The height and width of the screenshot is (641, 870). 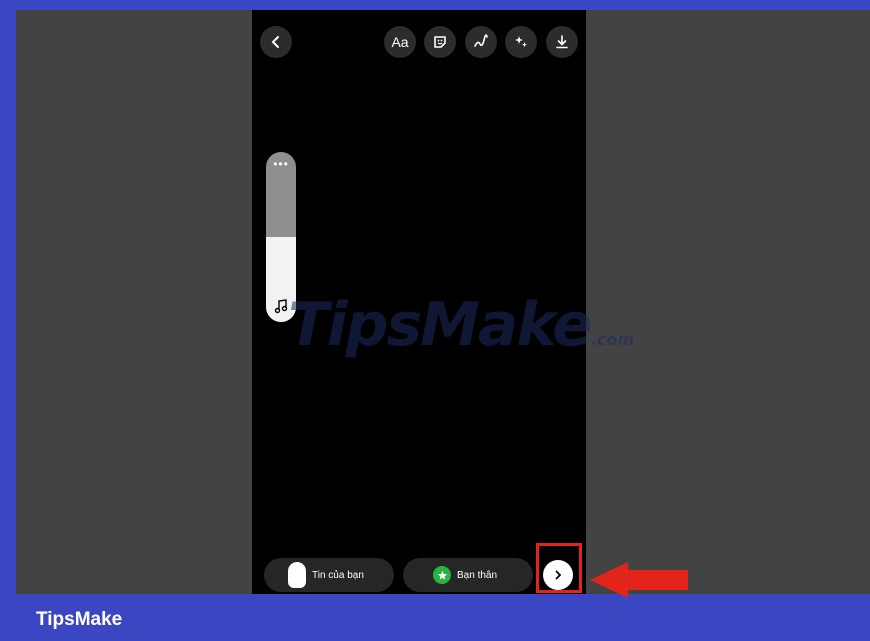 I want to click on pointer-arrow-icon, so click(x=639, y=580).